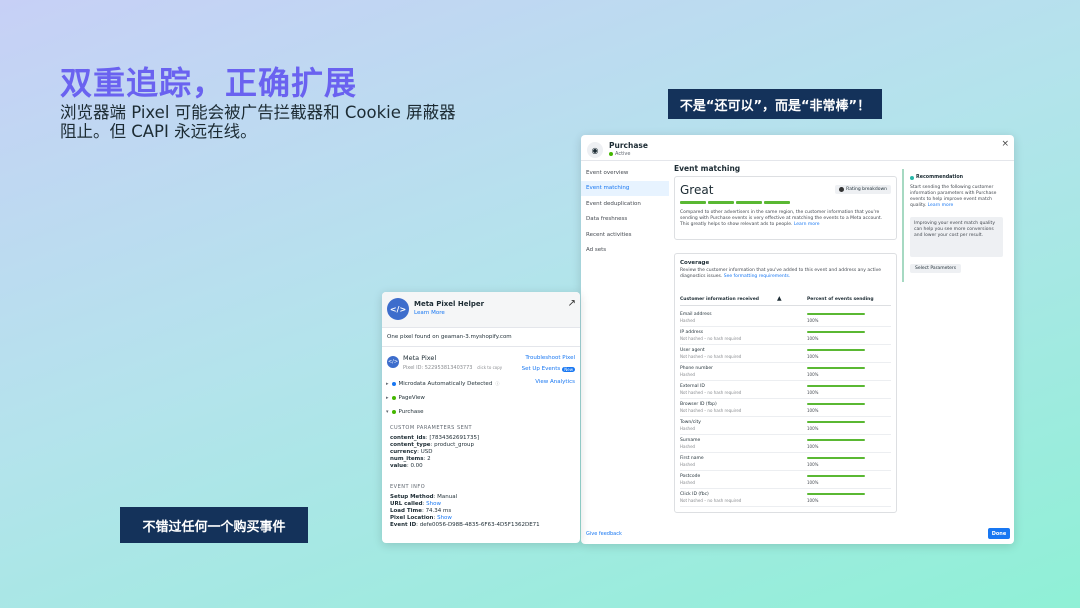 This screenshot has width=1080, height=608. I want to click on info-key: URL called, so click(406, 504).